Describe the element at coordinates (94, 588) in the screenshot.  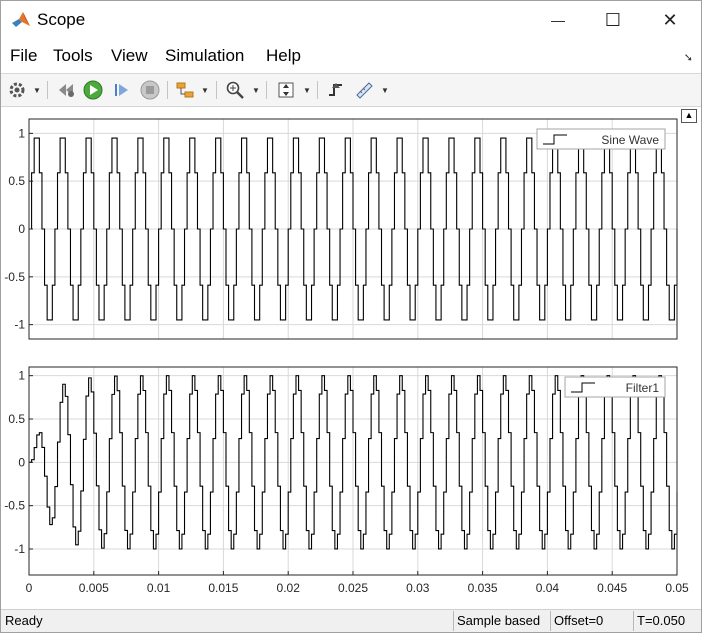
I see `x-tick-label: 0.005` at that location.